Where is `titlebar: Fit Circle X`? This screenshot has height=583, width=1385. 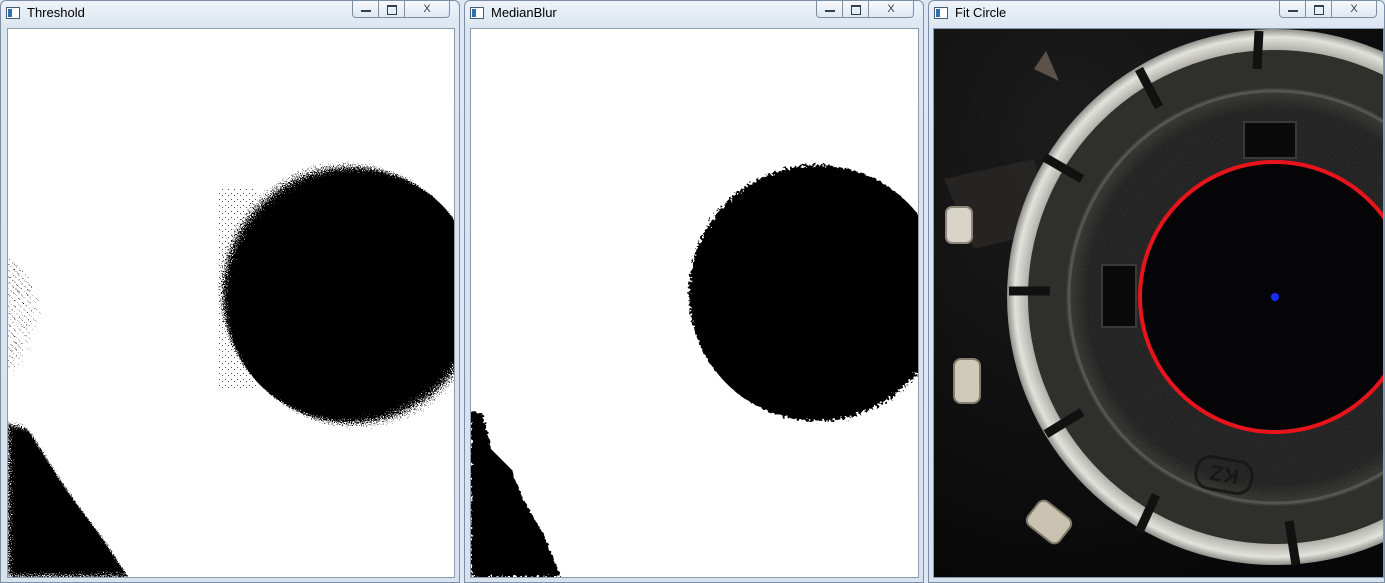 titlebar: Fit Circle X is located at coordinates (1156, 14).